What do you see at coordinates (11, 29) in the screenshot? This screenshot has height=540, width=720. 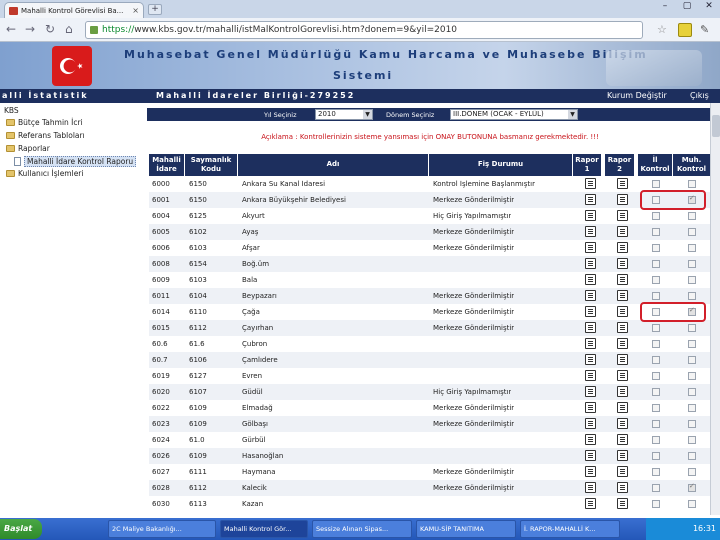 I see `back-icon: ←` at bounding box center [11, 29].